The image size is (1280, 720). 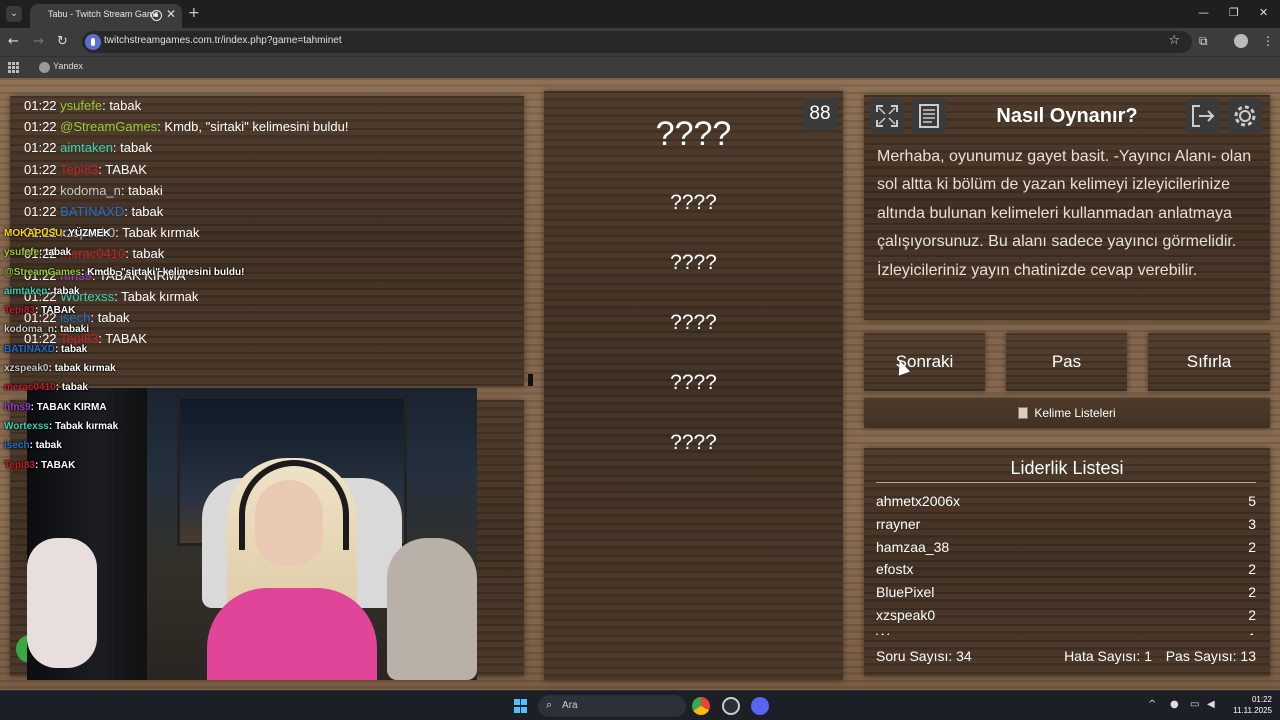 What do you see at coordinates (1174, 40) in the screenshot?
I see `bookmark-star-icon: ☆` at bounding box center [1174, 40].